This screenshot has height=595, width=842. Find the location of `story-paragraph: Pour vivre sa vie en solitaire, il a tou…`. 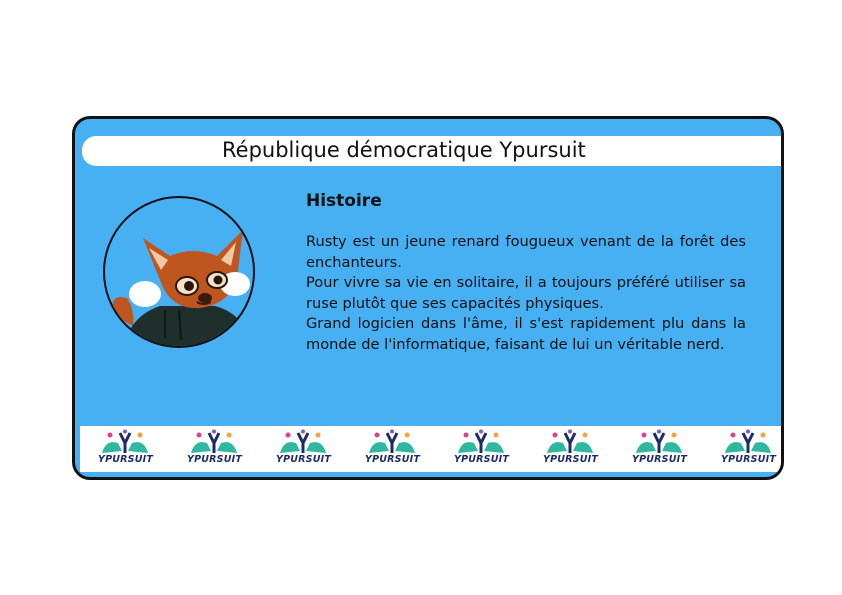

story-paragraph: Pour vivre sa vie en solitaire, il a tou… is located at coordinates (526, 293).